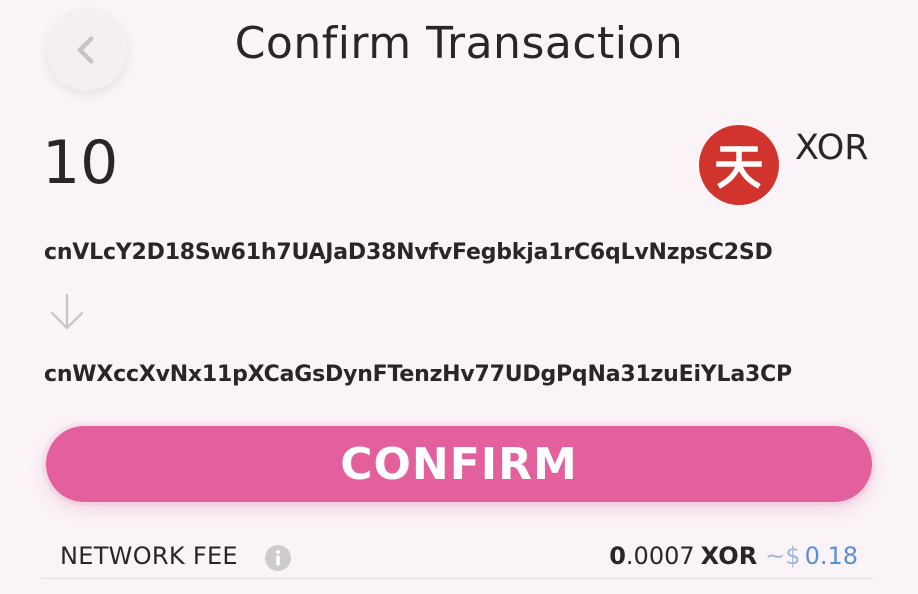  What do you see at coordinates (149, 556) in the screenshot?
I see `network-fee-label: NETWORK FEE` at bounding box center [149, 556].